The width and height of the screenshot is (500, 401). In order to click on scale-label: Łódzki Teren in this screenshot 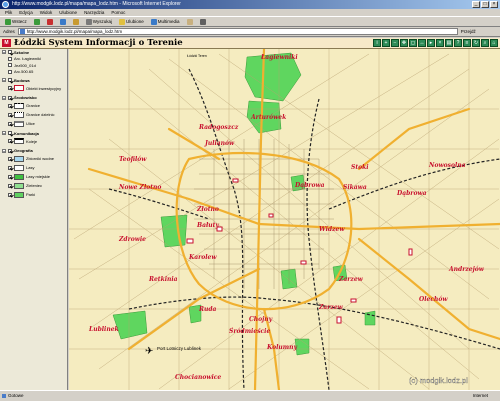, I will do `click(197, 56)`.